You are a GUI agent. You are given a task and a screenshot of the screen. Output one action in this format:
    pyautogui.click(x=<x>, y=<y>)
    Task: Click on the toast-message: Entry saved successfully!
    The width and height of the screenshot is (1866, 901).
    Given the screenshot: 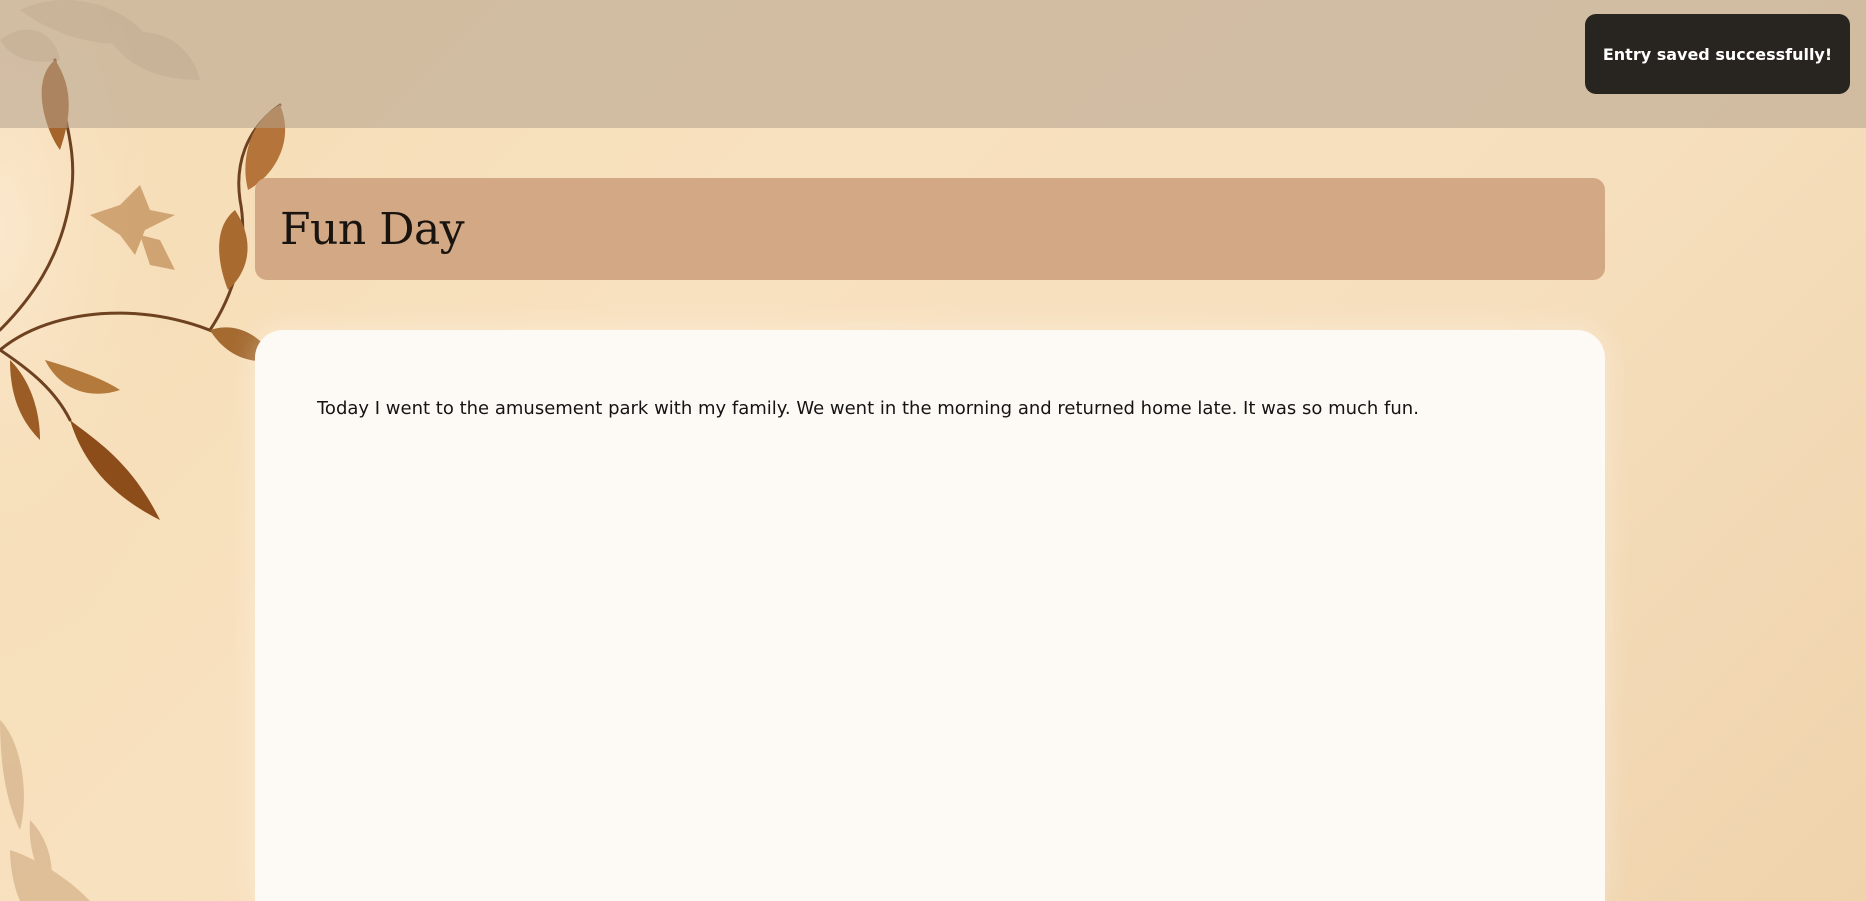 What is the action you would take?
    pyautogui.click(x=1717, y=54)
    